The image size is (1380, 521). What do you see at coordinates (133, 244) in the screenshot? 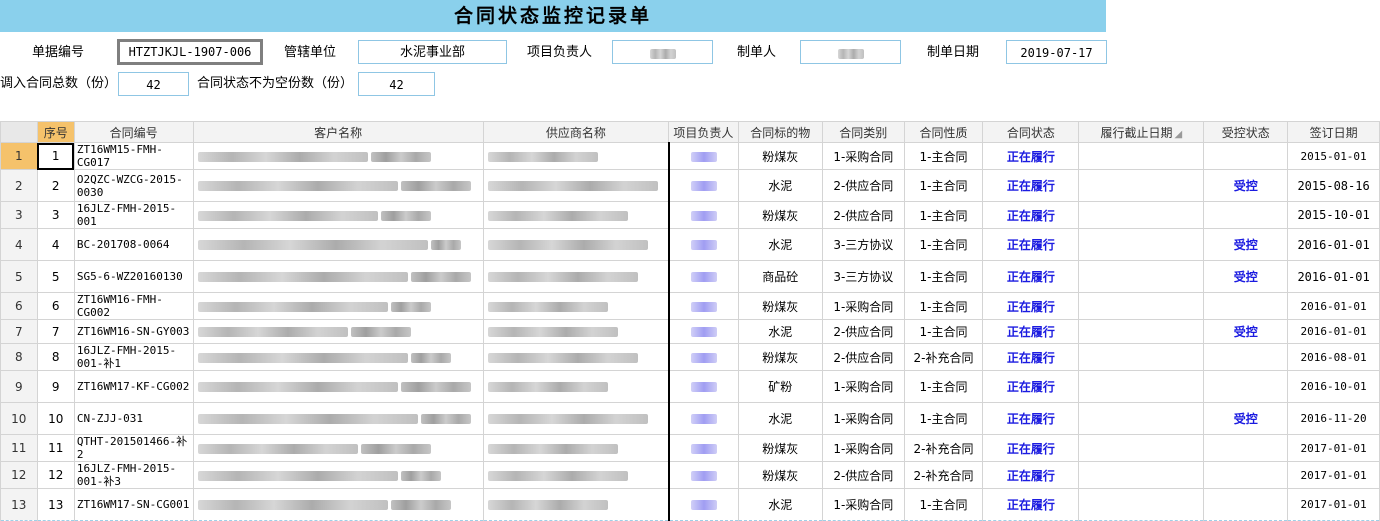
I see `contract-code-cell: BC-201708-0064` at bounding box center [133, 244].